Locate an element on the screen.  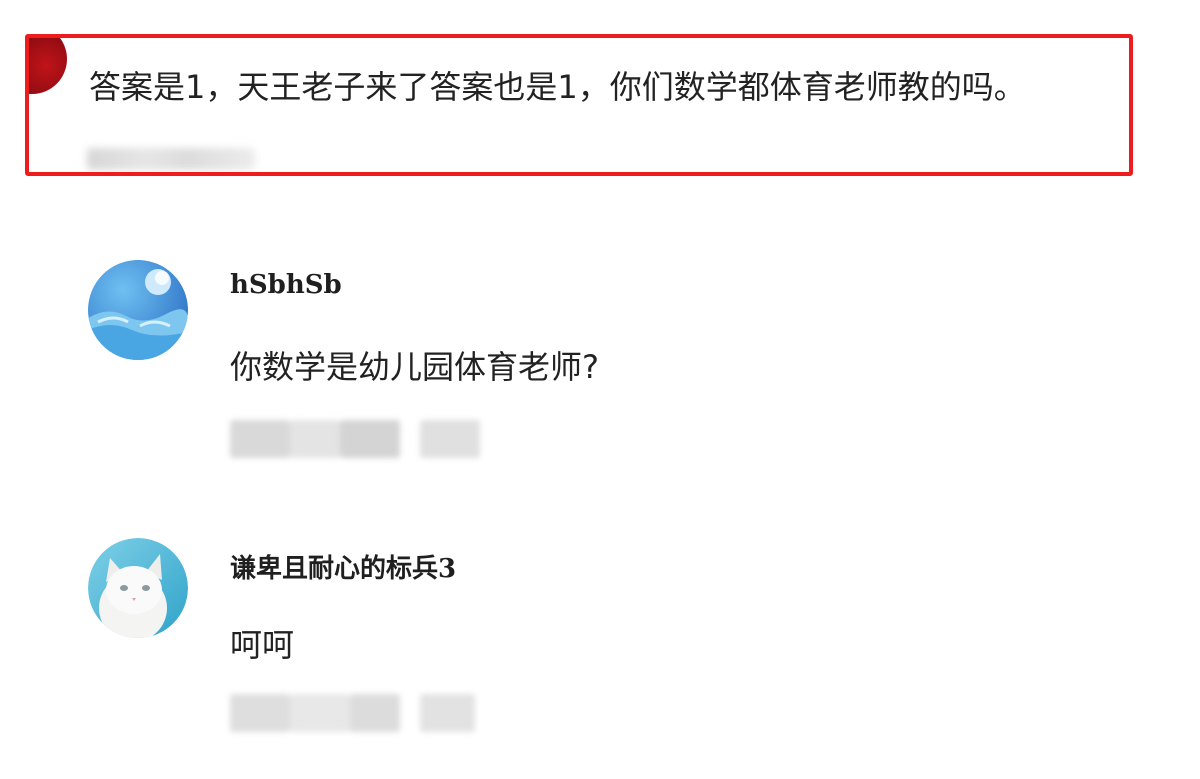
comment-text: 你数学是幼儿园体育老师? is located at coordinates (414, 367).